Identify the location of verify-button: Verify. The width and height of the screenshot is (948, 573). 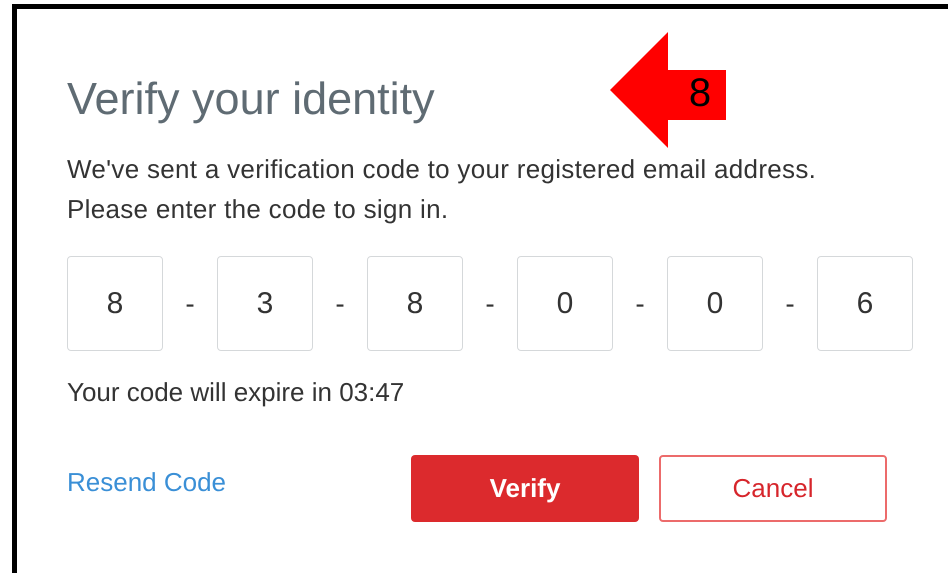
(525, 488).